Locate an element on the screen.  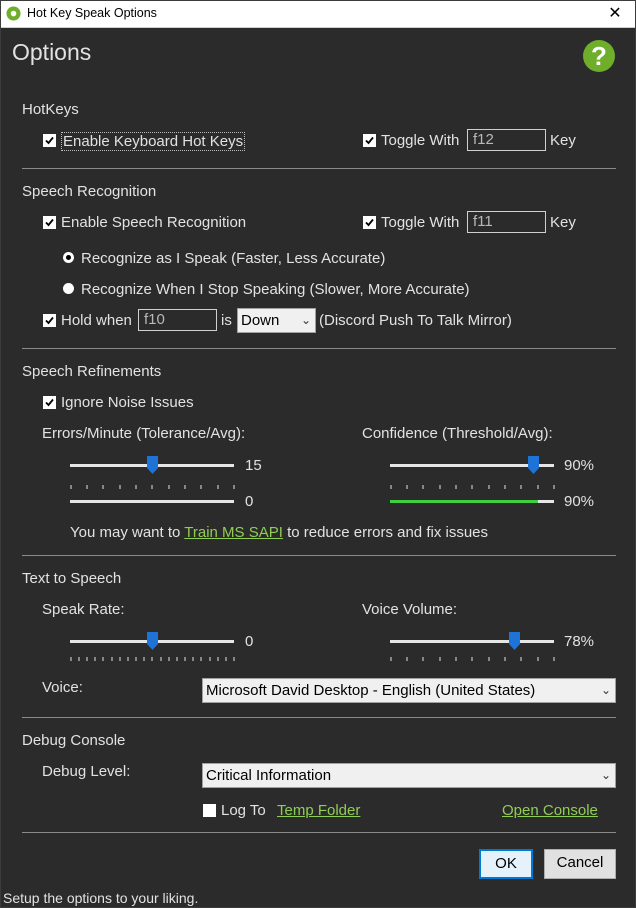
log-to-label: Log To is located at coordinates (243, 810).